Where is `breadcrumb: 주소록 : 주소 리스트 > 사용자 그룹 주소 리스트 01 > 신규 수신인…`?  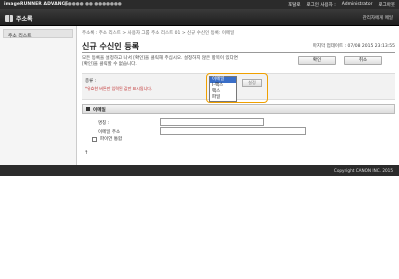
breadcrumb: 주소록 : 주소 리스트 > 사용자 그룹 주소 리스트 01 > 신규 수신인… is located at coordinates (158, 33).